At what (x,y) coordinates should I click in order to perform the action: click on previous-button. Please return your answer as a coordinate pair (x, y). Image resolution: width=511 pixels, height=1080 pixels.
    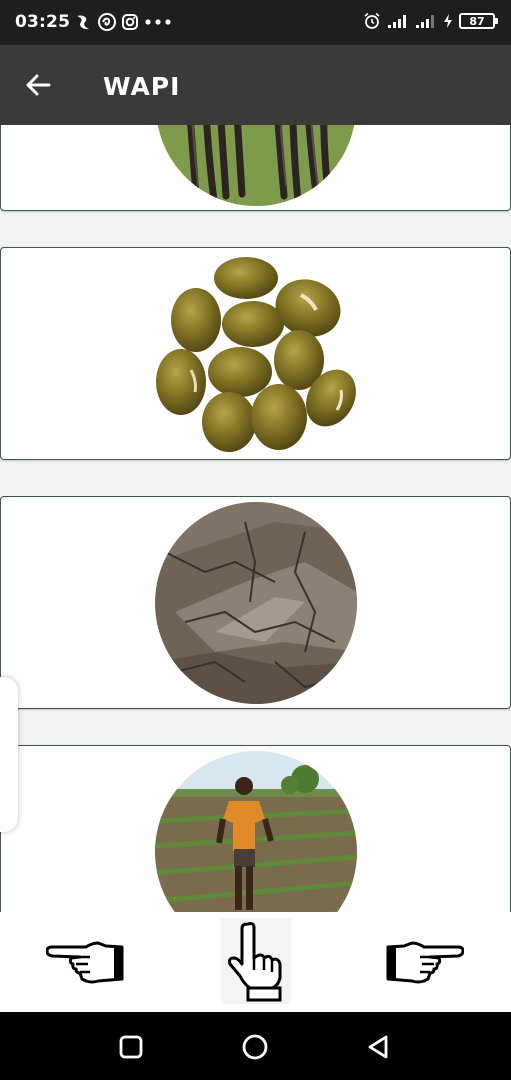
    Looking at the image, I should click on (85, 962).